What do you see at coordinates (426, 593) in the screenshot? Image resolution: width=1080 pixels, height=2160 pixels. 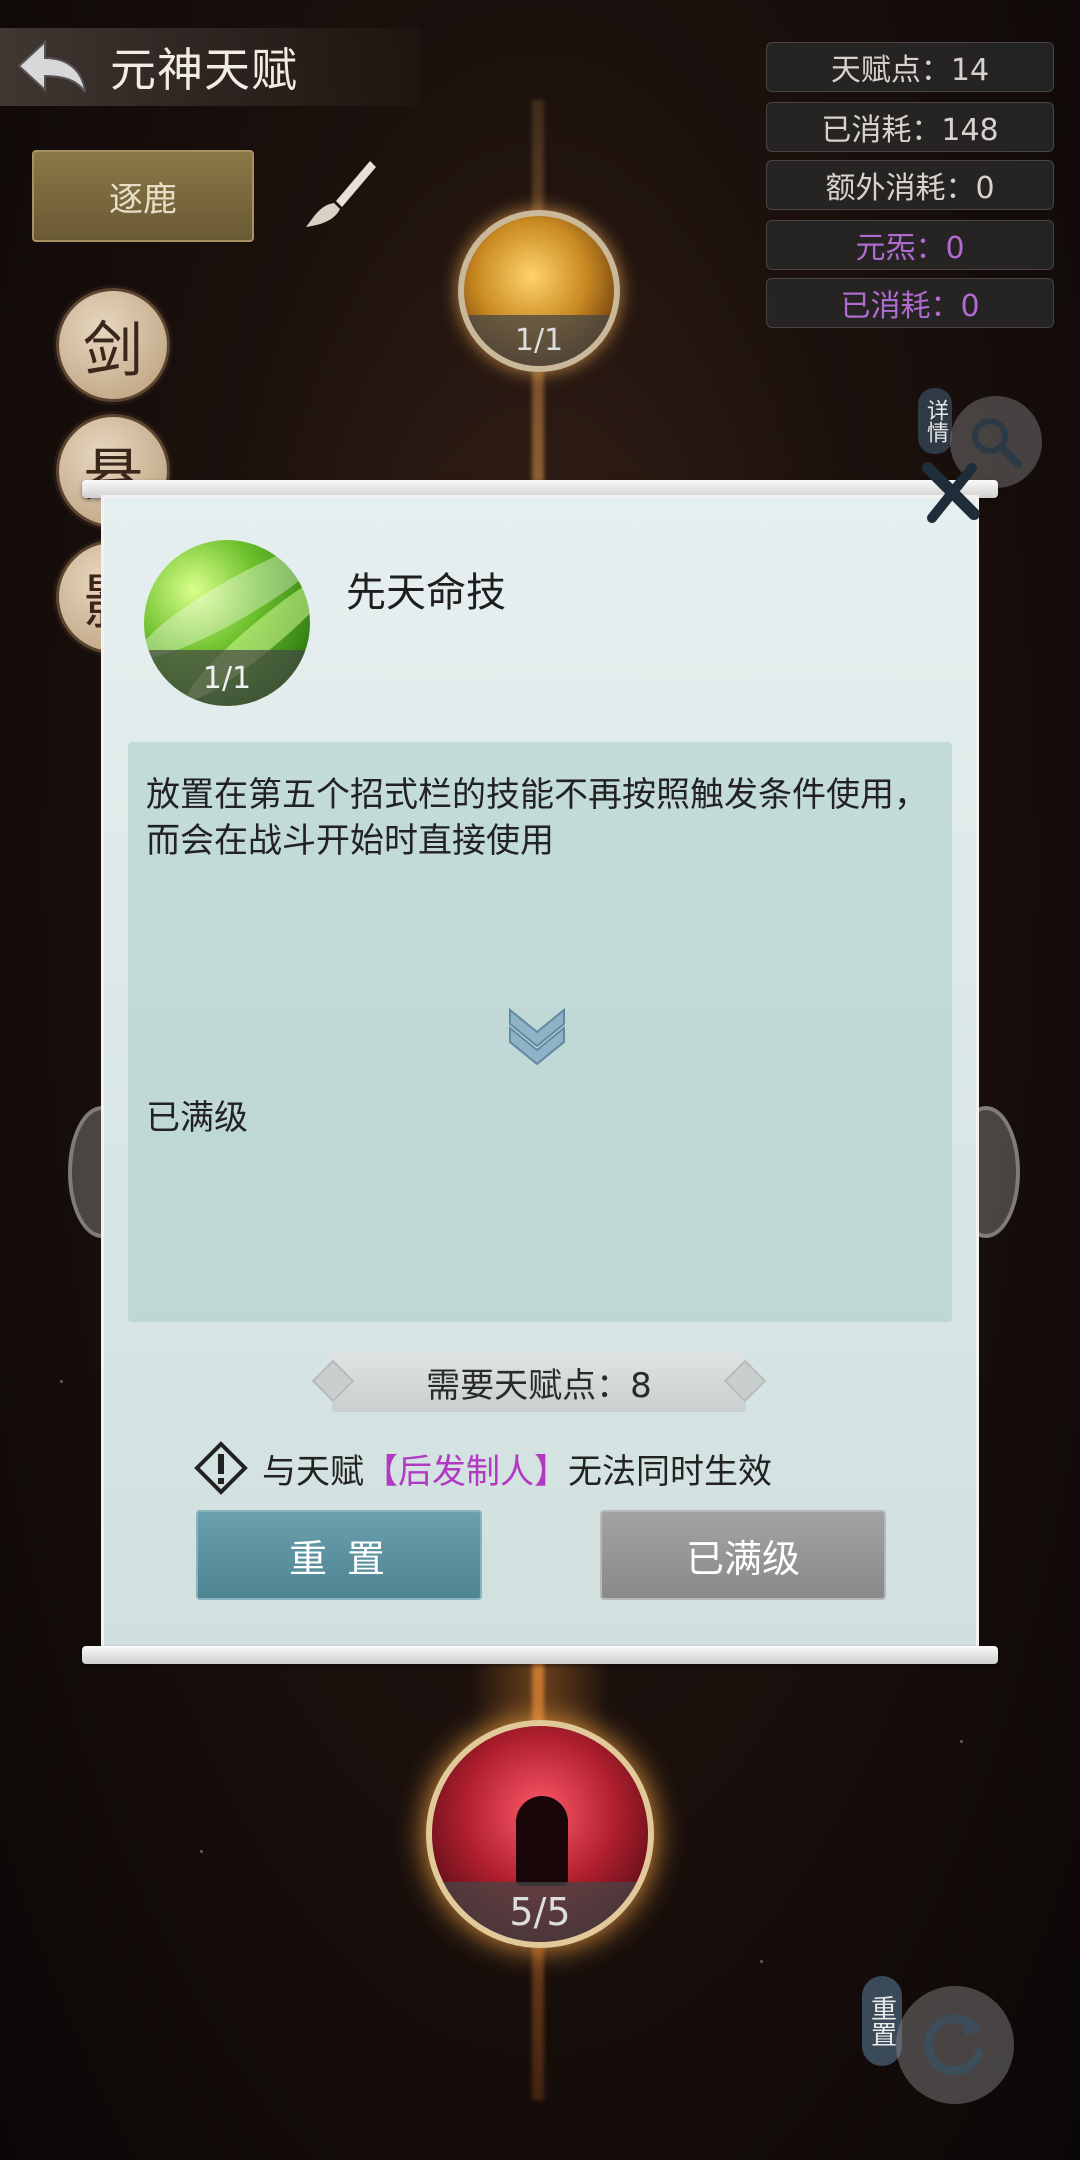 I see `skill-name: 先天命技` at bounding box center [426, 593].